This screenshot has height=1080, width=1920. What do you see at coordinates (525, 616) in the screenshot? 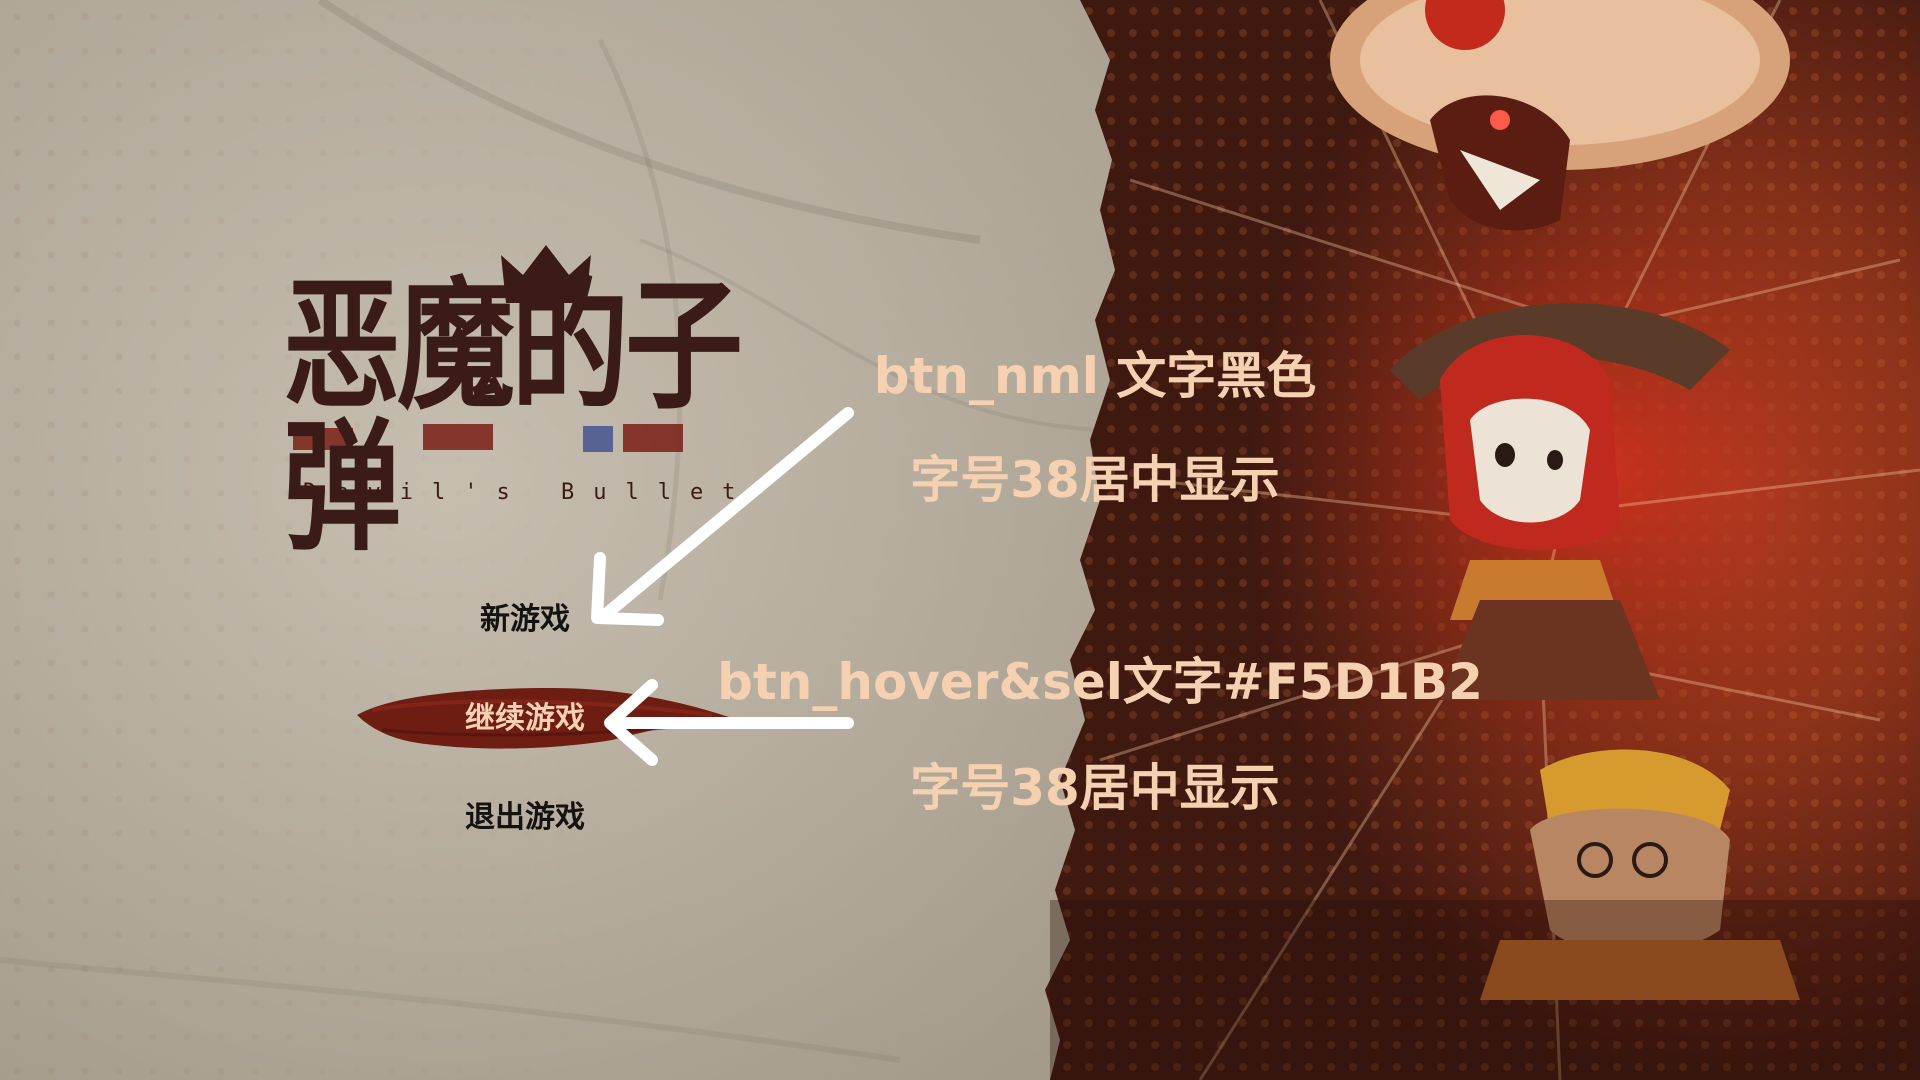
I see `new-game-button: 新游戏` at bounding box center [525, 616].